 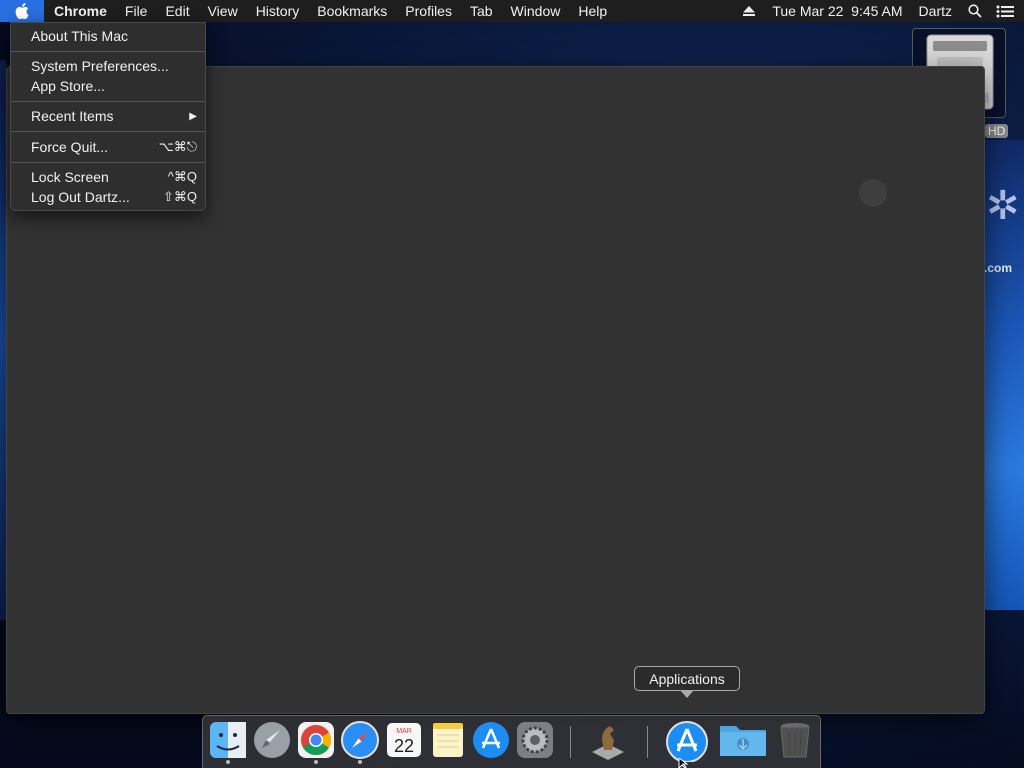 I want to click on dock-calendar: MAR 22, so click(x=404, y=741).